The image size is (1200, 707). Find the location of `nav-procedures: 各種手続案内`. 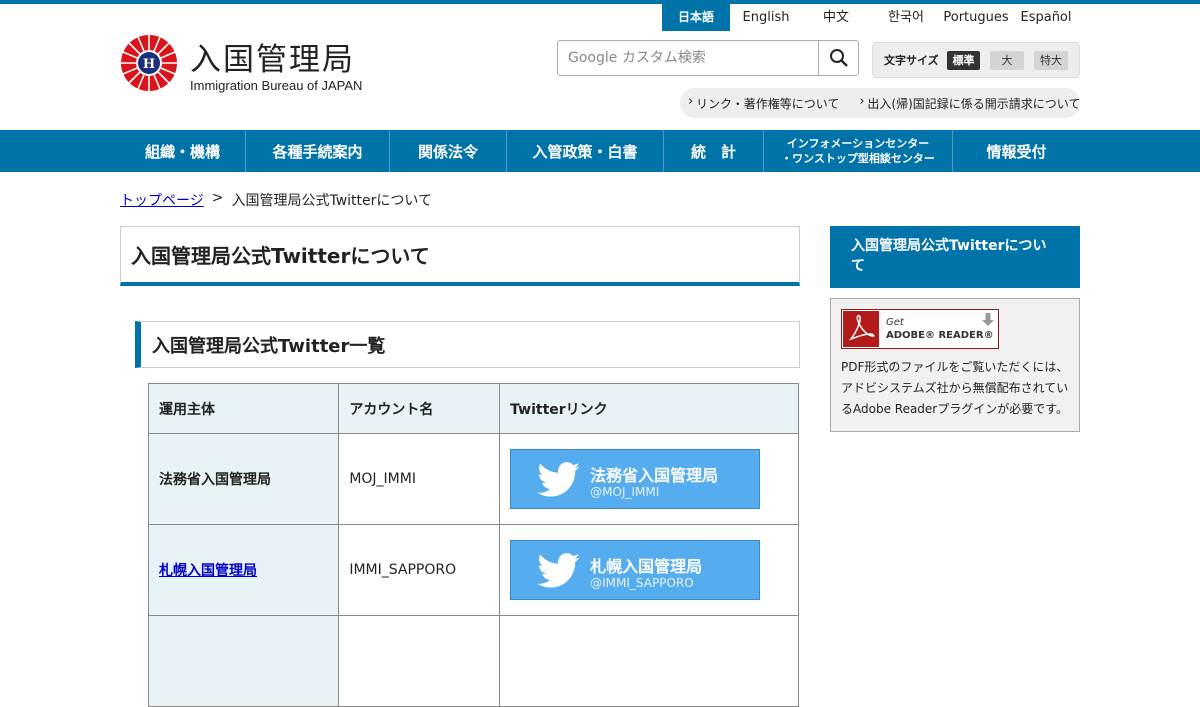

nav-procedures: 各種手続案内 is located at coordinates (318, 151).